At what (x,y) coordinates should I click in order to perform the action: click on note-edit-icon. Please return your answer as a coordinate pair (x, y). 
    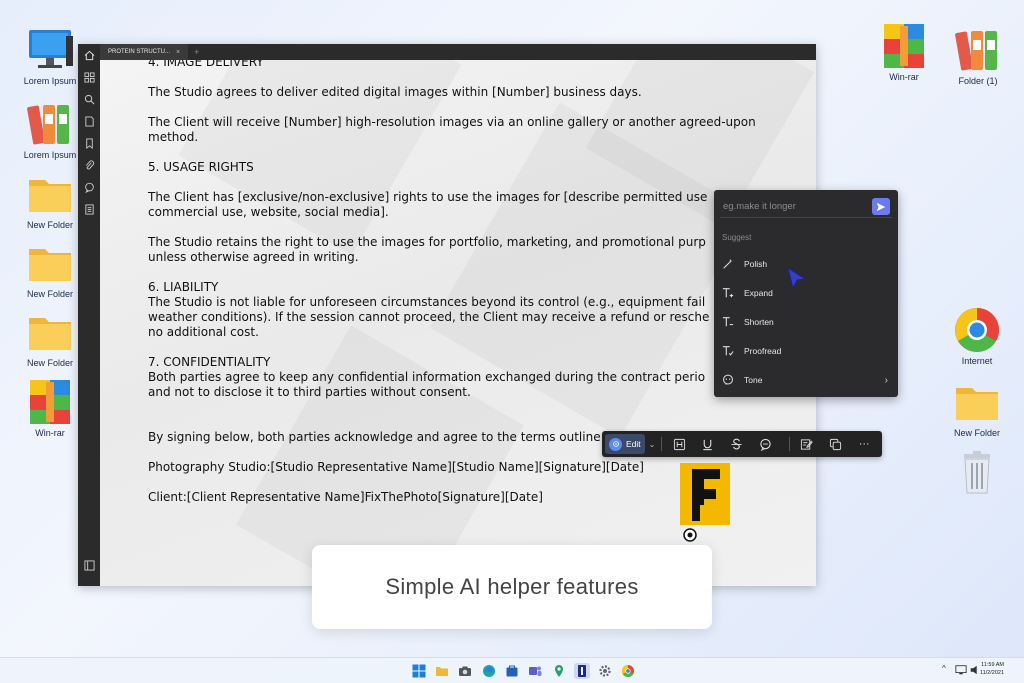
    Looking at the image, I should click on (807, 444).